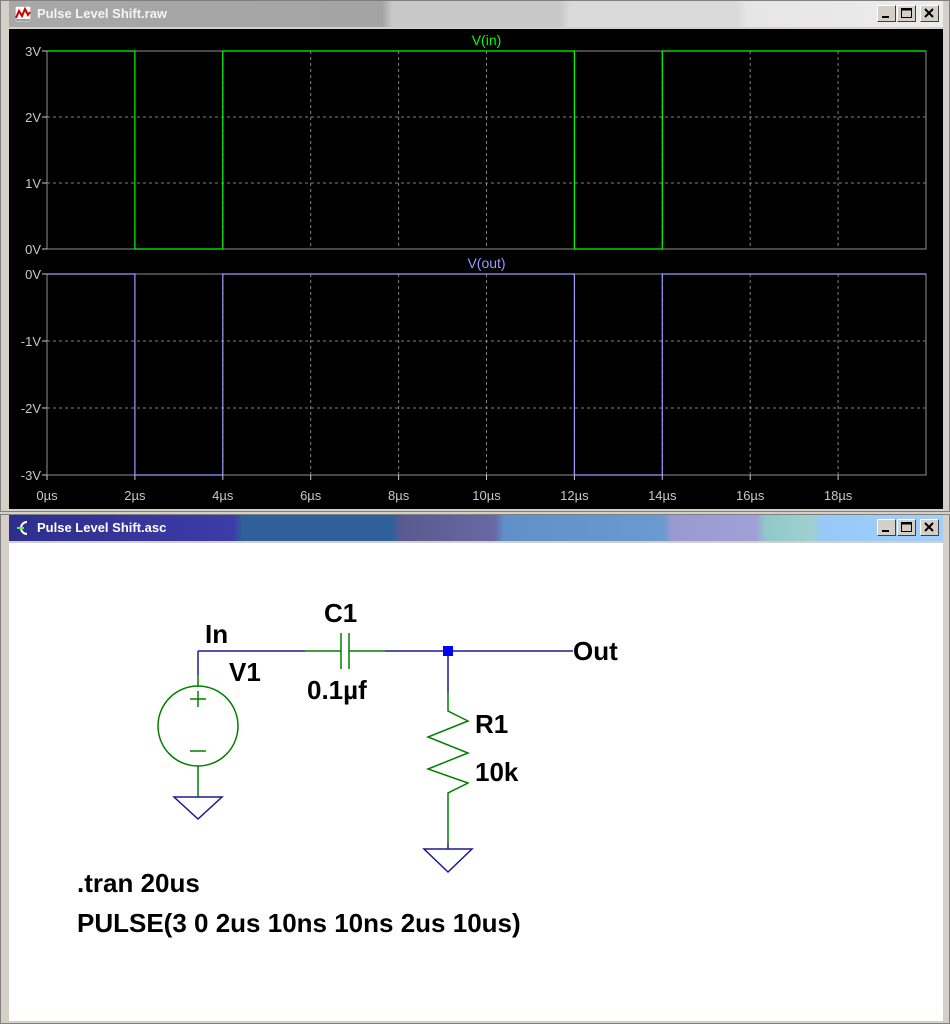 The height and width of the screenshot is (1024, 950). I want to click on trace-title: V(in), so click(487, 40).